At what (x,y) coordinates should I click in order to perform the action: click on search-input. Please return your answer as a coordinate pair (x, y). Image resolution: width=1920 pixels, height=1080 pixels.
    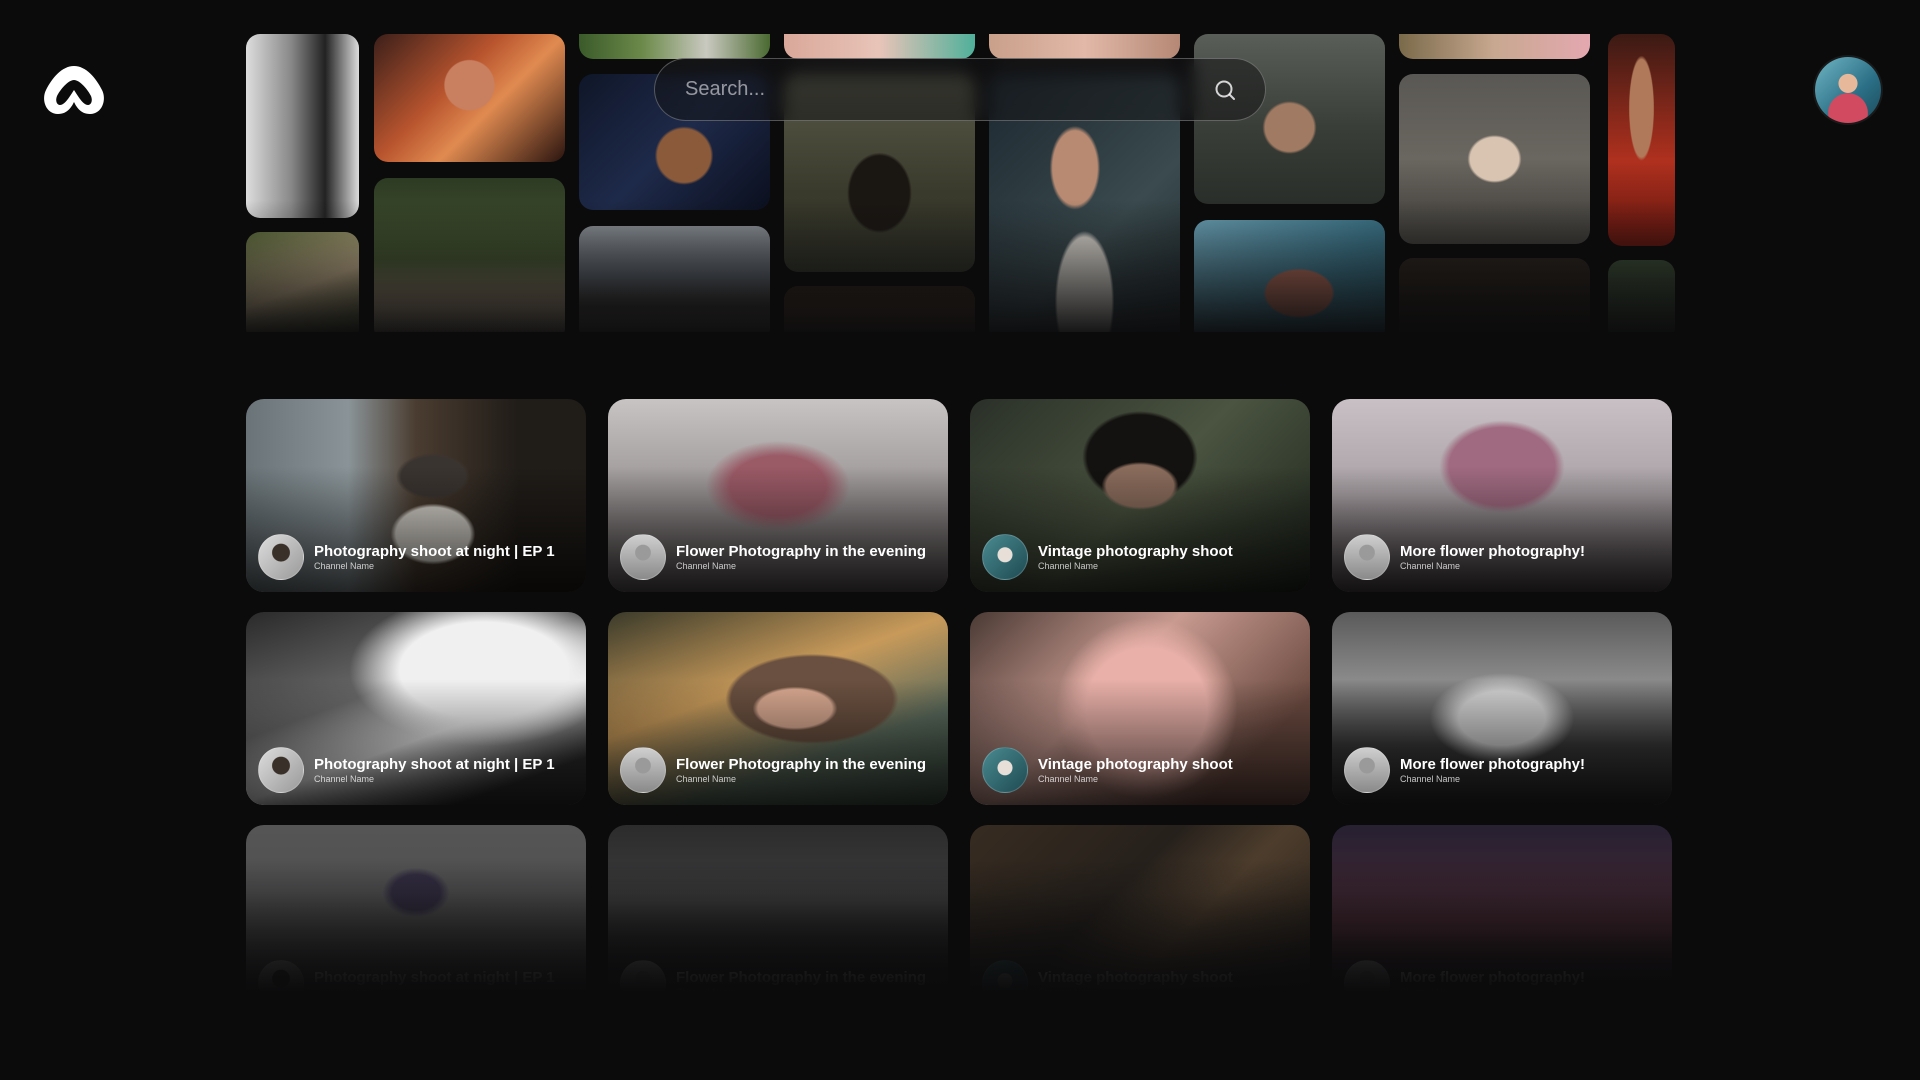
    Looking at the image, I should click on (948, 89).